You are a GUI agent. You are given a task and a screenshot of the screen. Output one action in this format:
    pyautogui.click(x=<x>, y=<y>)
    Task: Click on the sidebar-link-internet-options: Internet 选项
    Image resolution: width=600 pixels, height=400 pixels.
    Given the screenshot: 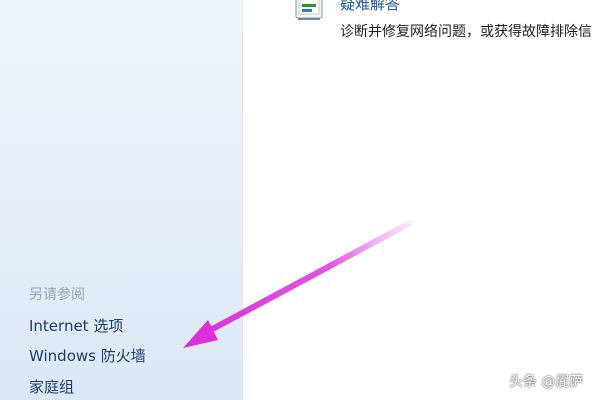 What is the action you would take?
    pyautogui.click(x=76, y=325)
    